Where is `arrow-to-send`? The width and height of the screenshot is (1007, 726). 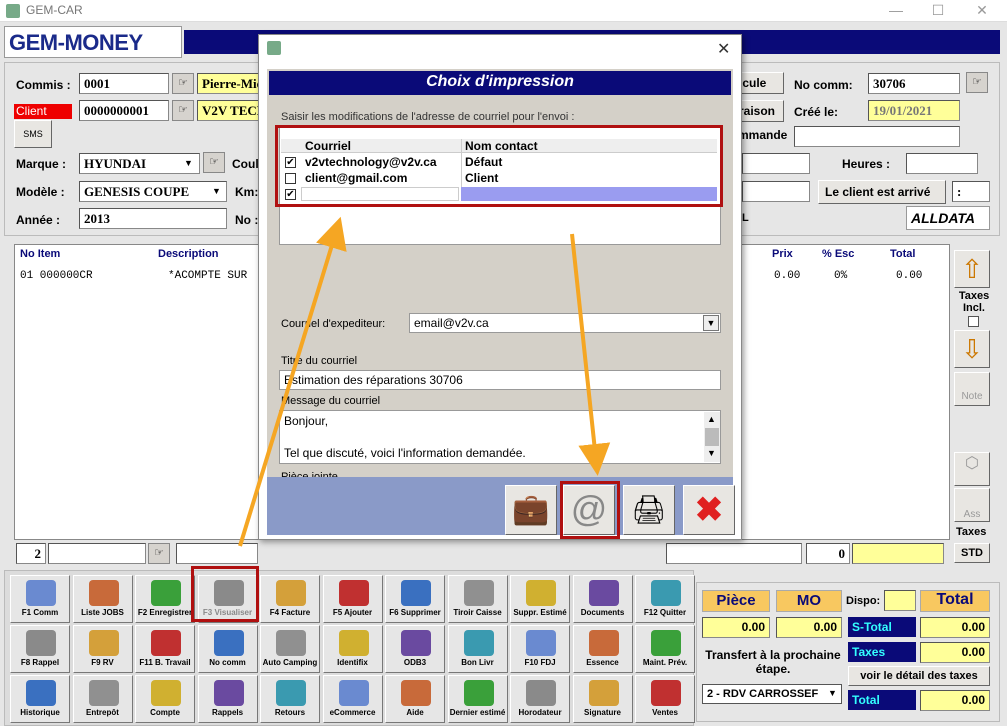 arrow-to-send is located at coordinates (590, 354).